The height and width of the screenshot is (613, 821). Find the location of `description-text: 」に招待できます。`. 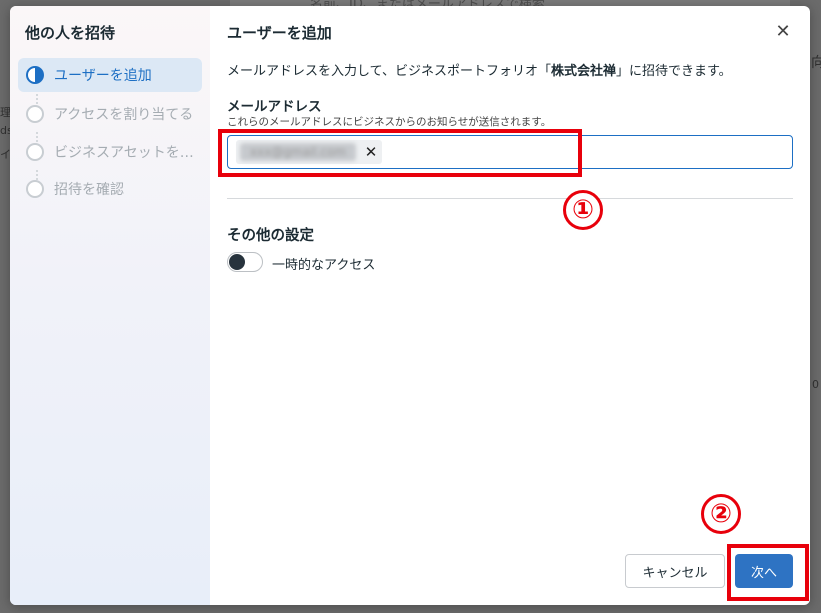

description-text: 」に招待できます。 is located at coordinates (673, 71).